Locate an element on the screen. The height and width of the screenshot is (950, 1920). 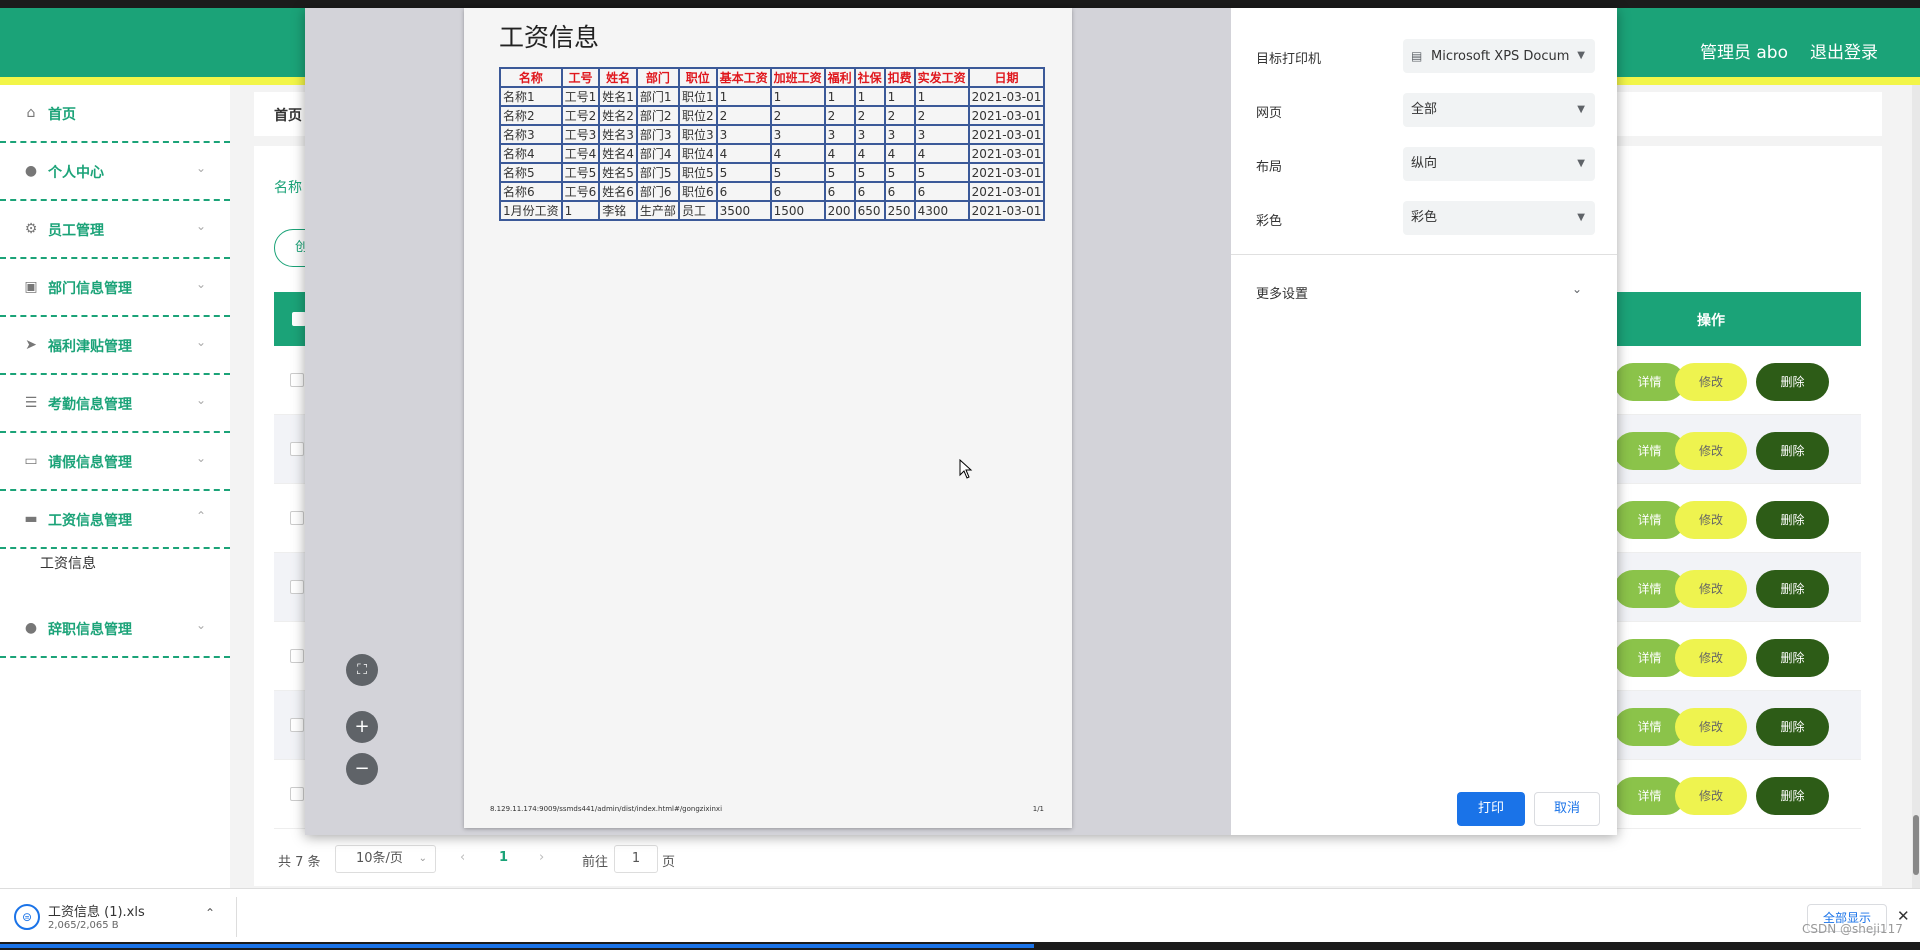
current-page: 1 is located at coordinates (503, 857).